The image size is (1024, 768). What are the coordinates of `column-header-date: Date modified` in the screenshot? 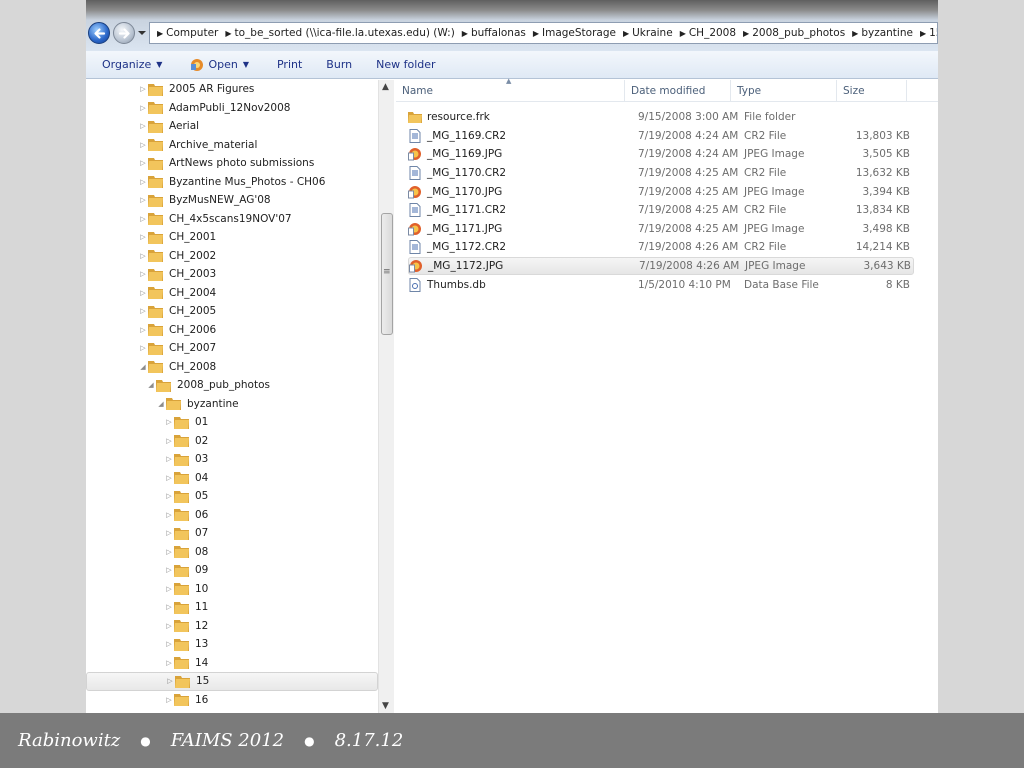 It's located at (678, 91).